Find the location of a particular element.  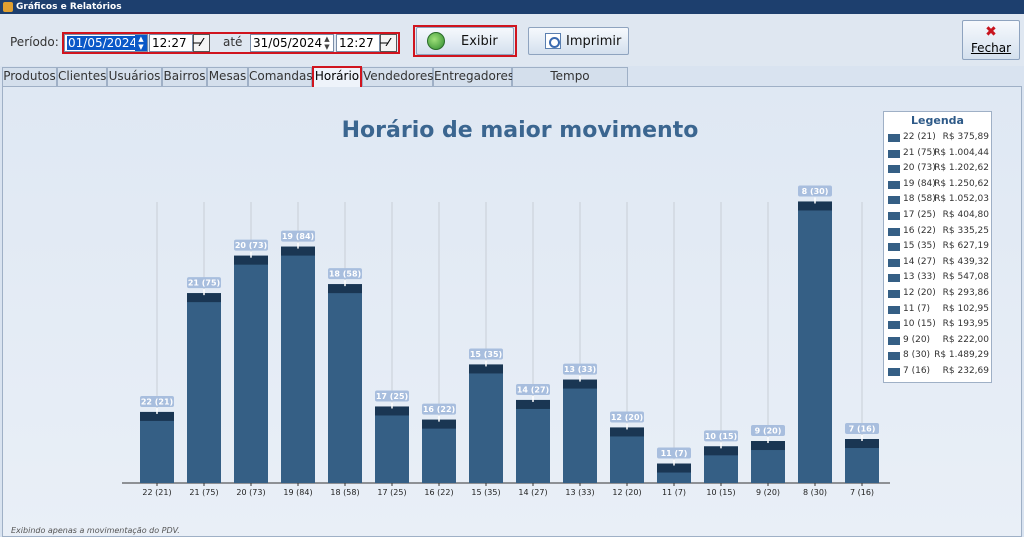

legend-value: R$ 193,95 is located at coordinates (965, 324).